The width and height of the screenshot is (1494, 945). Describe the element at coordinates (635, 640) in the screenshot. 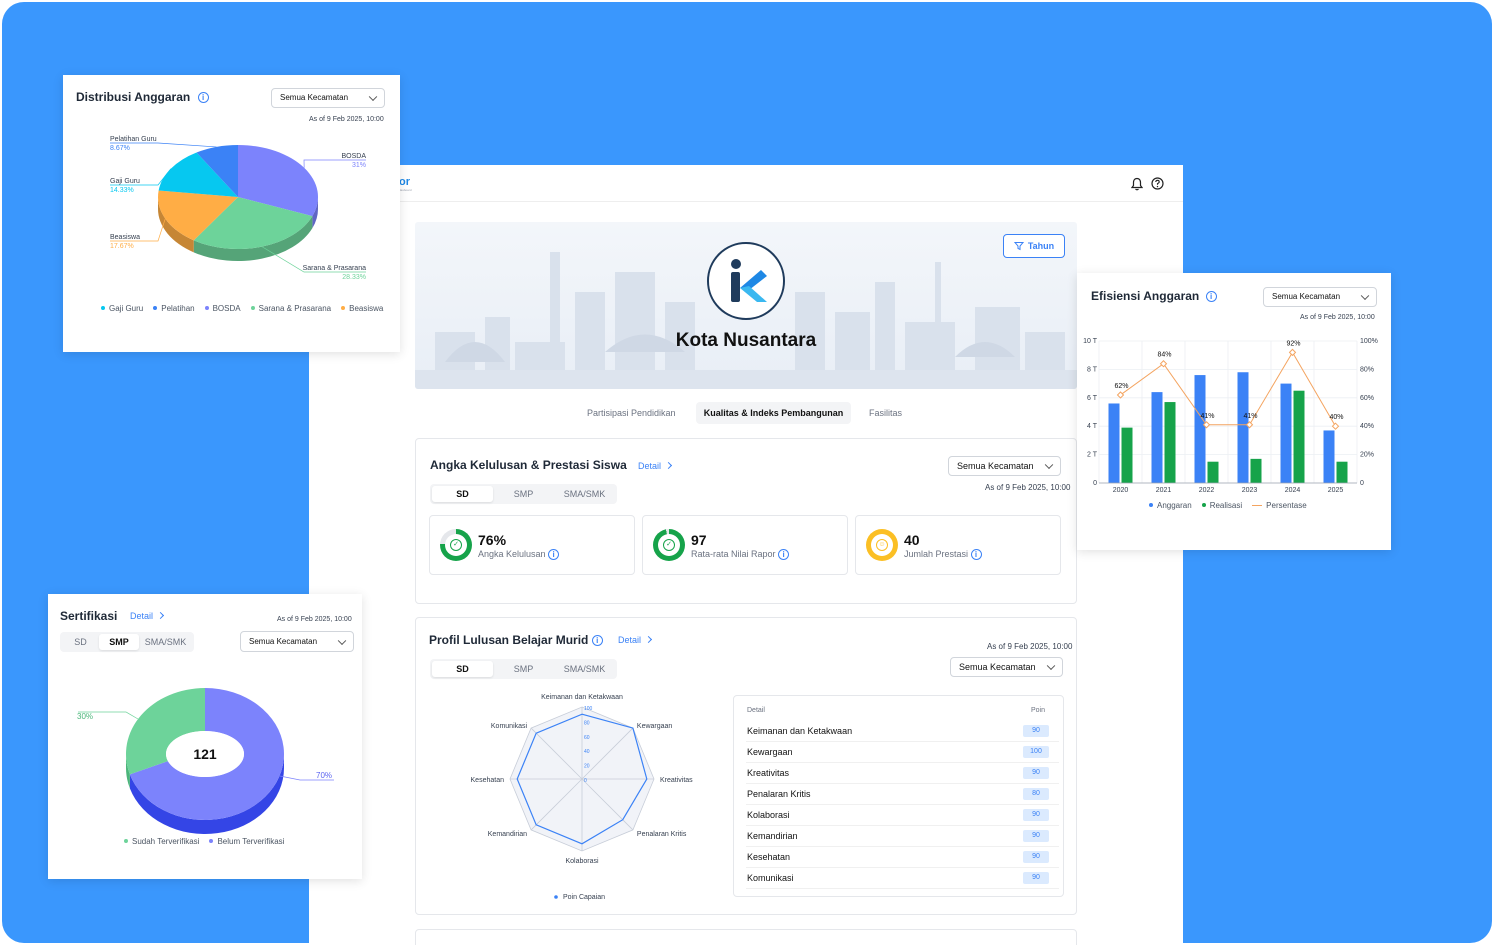

I see `profil-detail-link: Detail` at that location.